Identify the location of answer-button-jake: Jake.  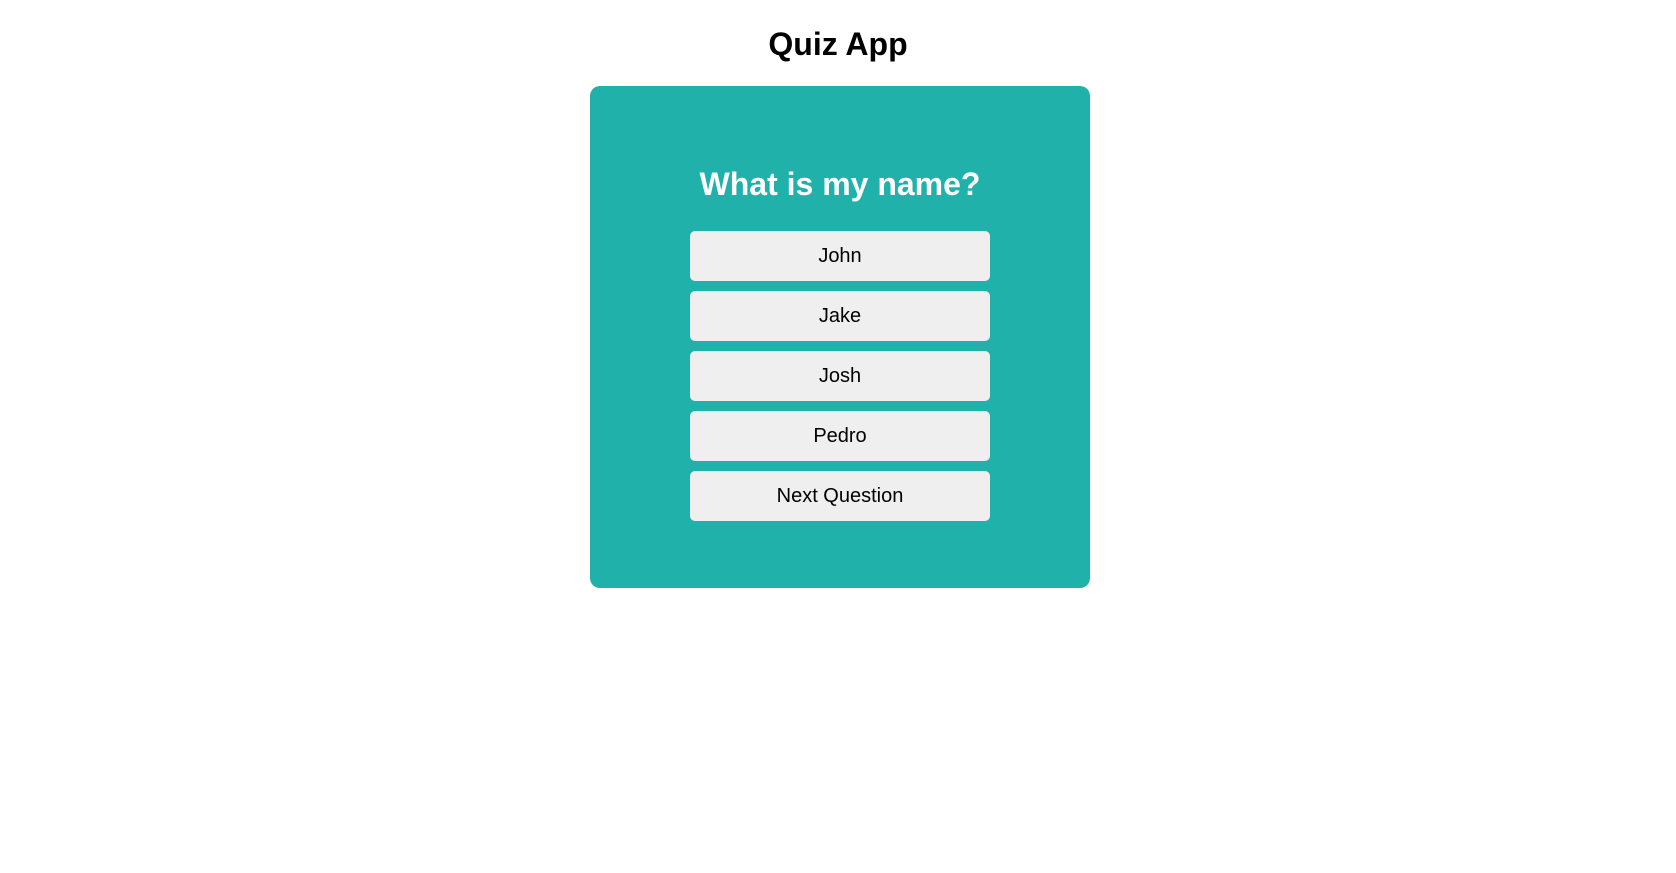
(840, 316).